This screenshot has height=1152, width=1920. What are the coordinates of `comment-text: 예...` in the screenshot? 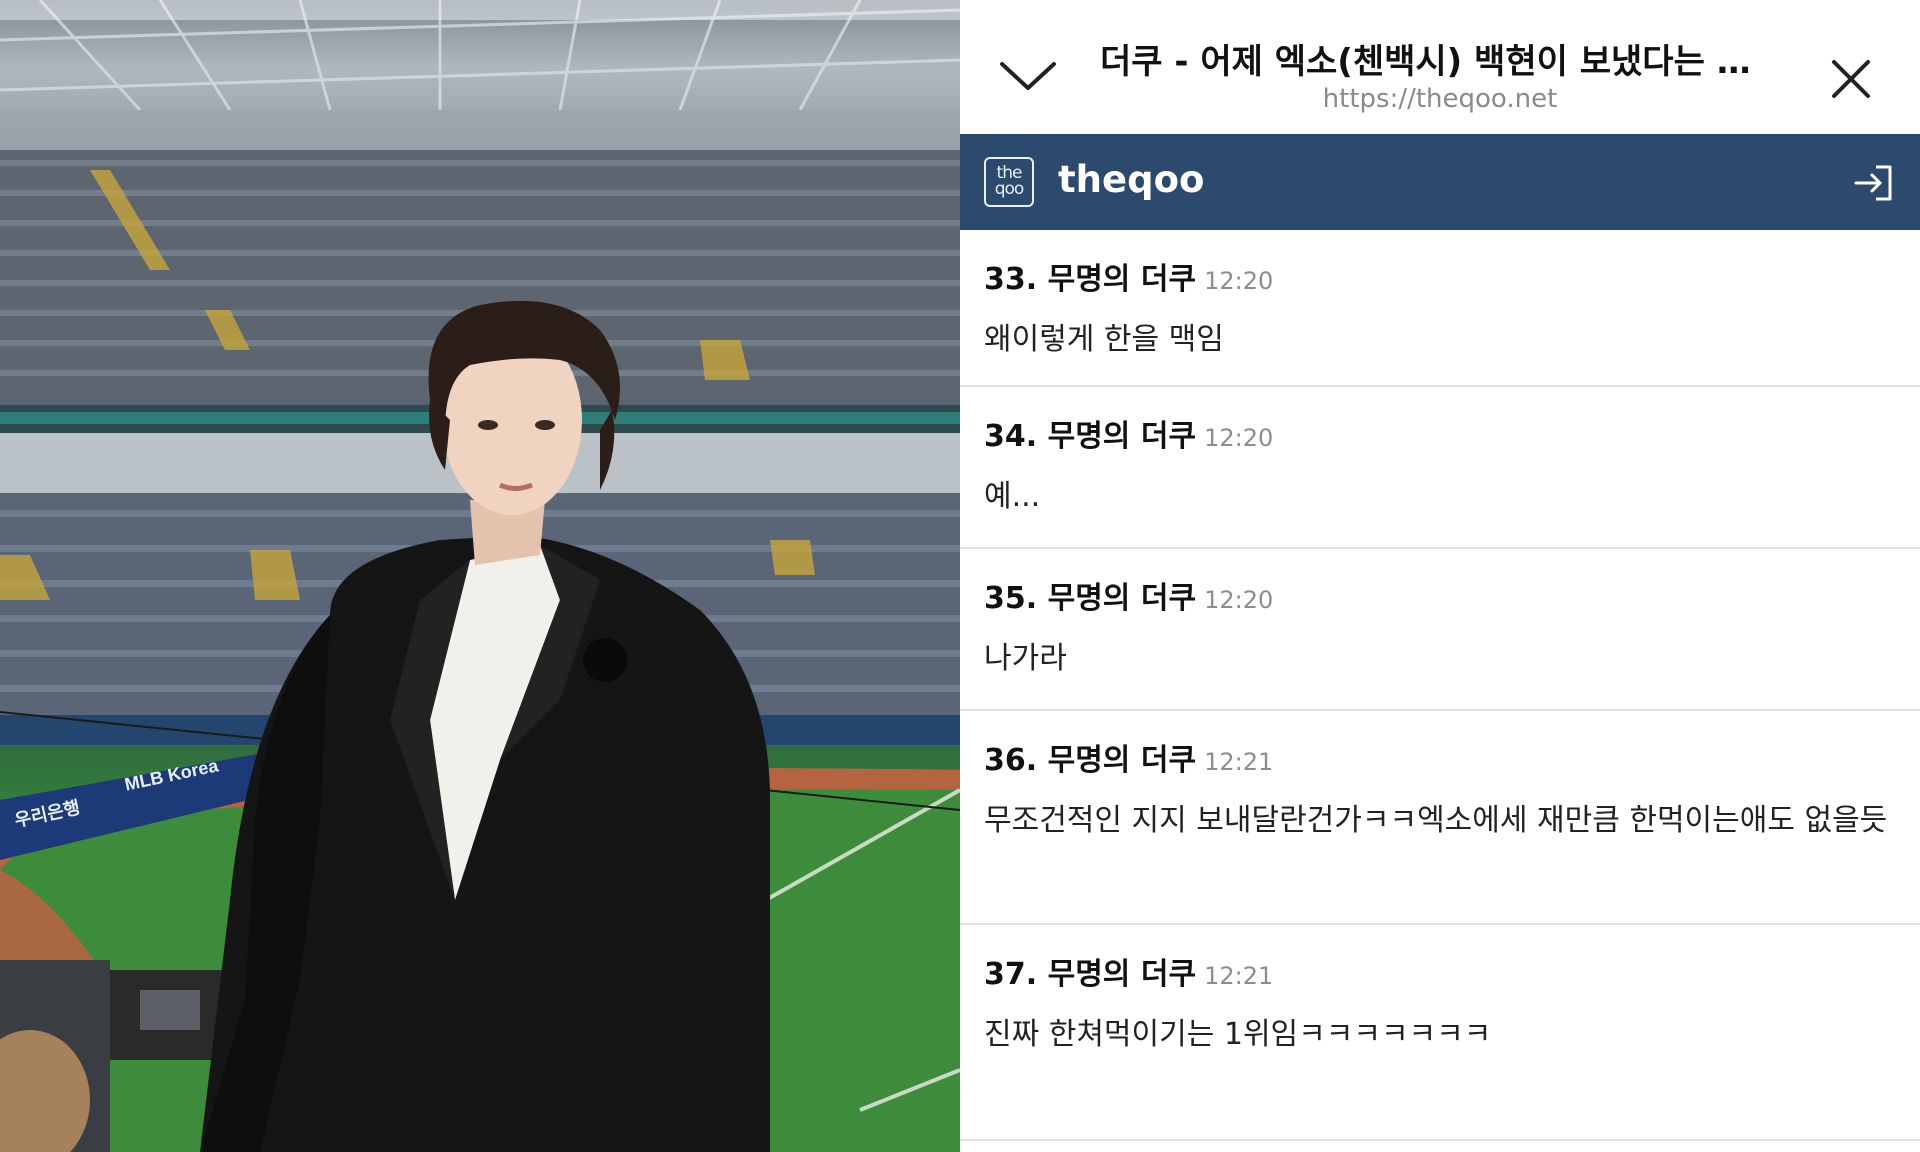 It's located at (1012, 496).